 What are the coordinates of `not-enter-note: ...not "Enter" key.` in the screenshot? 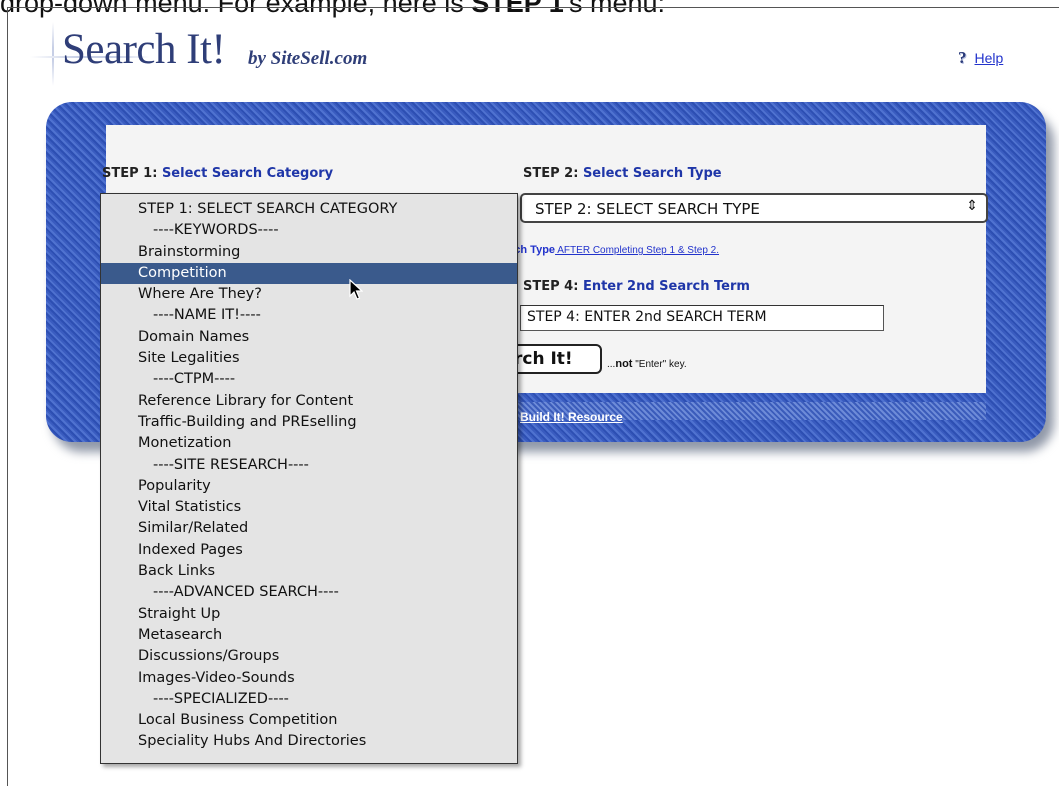 It's located at (647, 364).